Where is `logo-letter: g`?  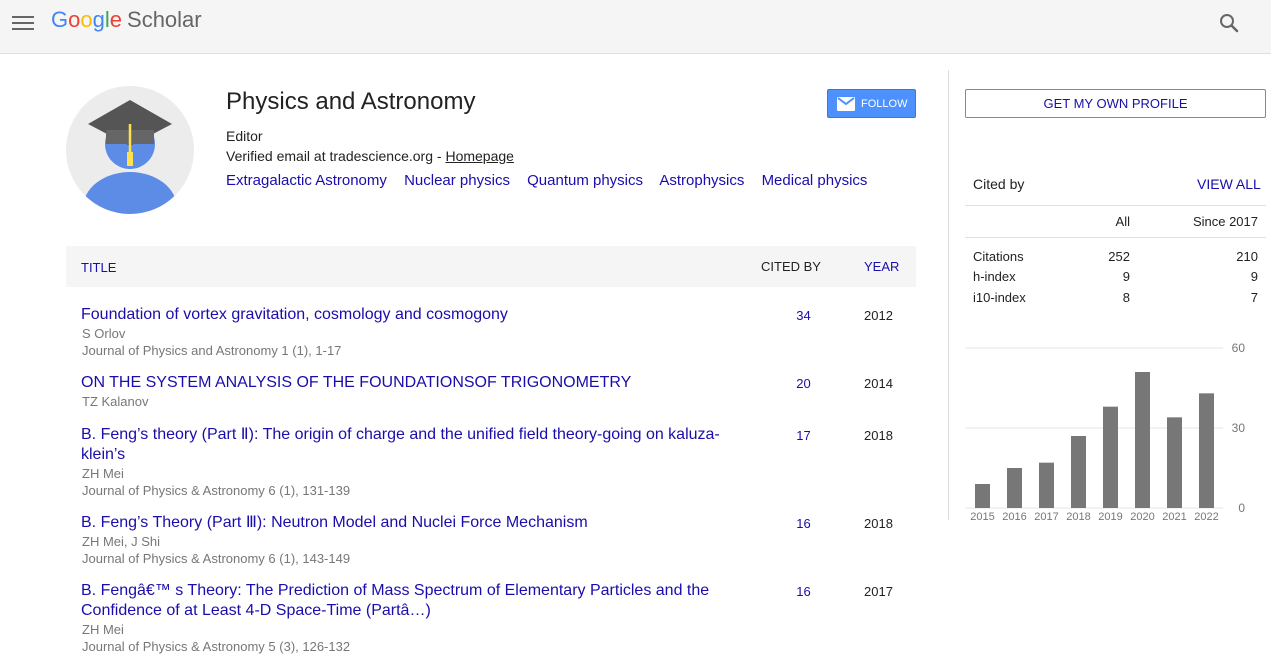
logo-letter: g is located at coordinates (98, 19).